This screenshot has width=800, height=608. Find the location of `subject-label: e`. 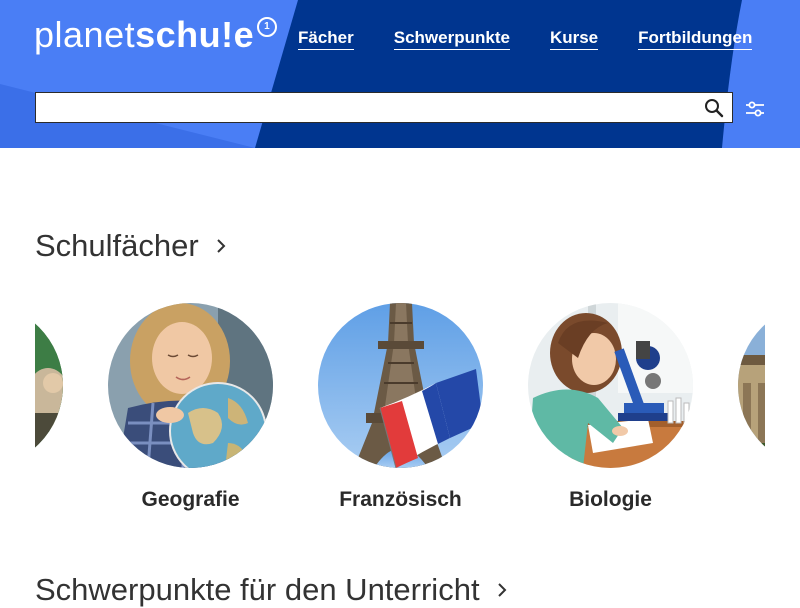

subject-label: e is located at coordinates (49, 500).